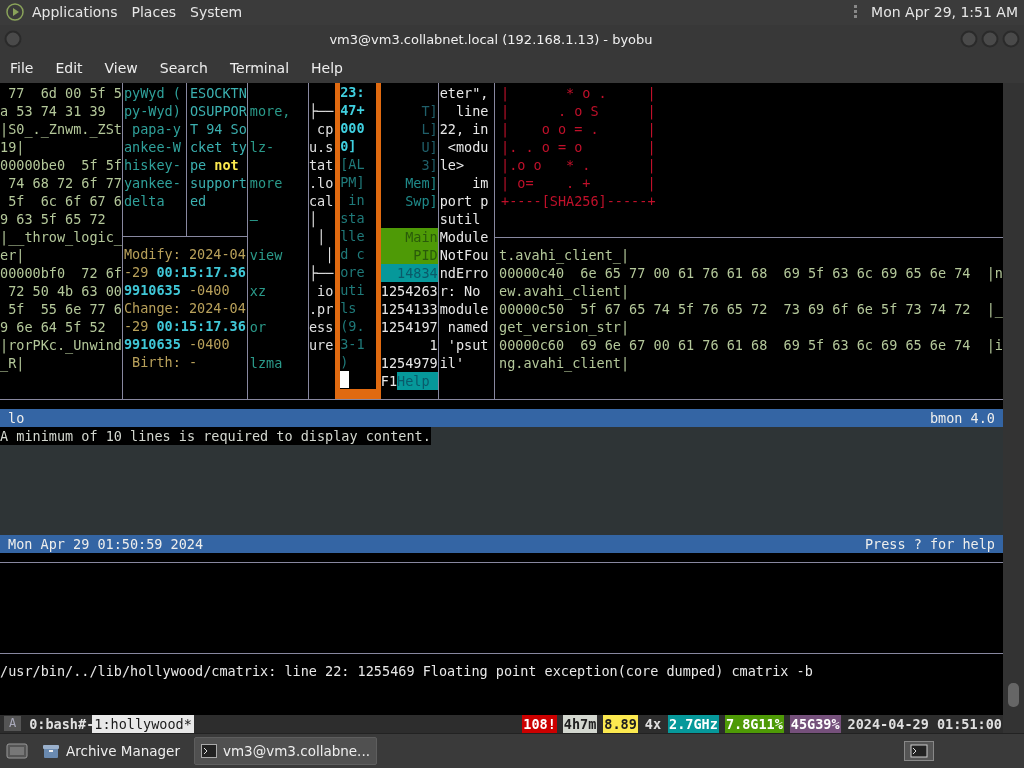  Describe the element at coordinates (460, 290) in the screenshot. I see `traceback-line: r: No` at that location.